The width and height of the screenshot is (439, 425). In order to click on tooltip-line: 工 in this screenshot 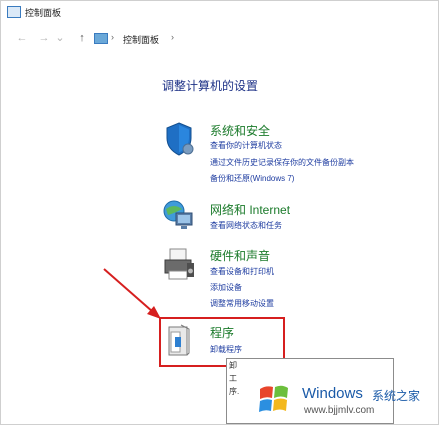, I will do `click(233, 378)`.